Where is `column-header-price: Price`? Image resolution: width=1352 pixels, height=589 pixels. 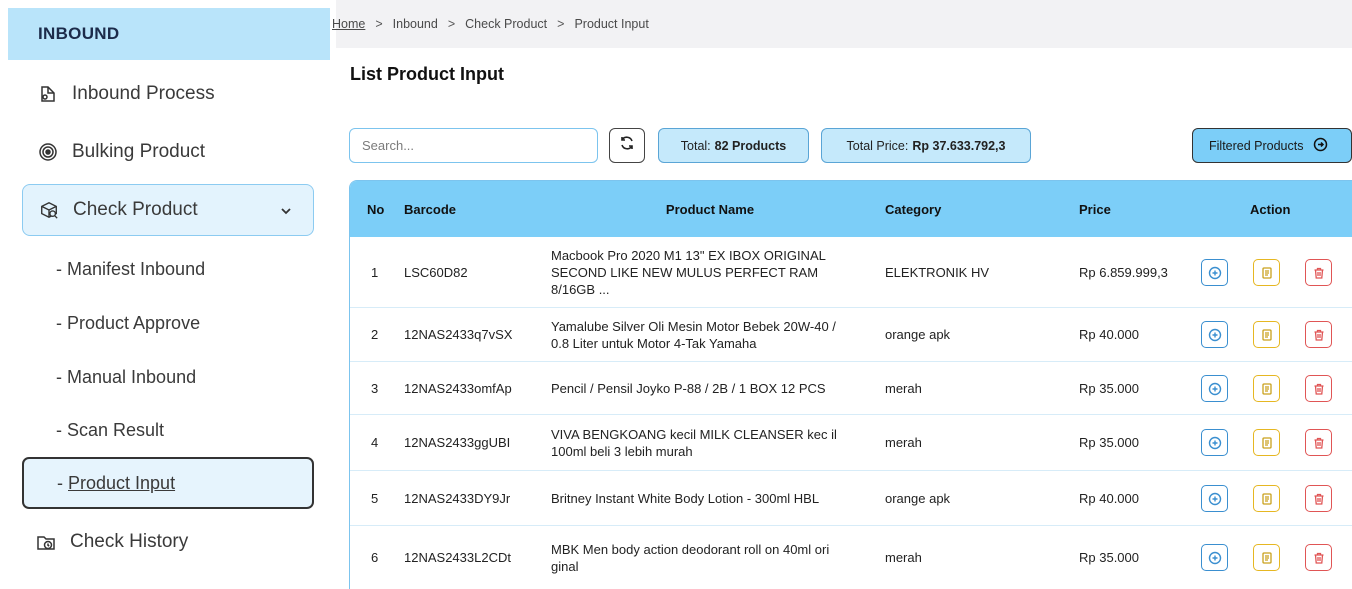
column-header-price: Price is located at coordinates (1095, 209).